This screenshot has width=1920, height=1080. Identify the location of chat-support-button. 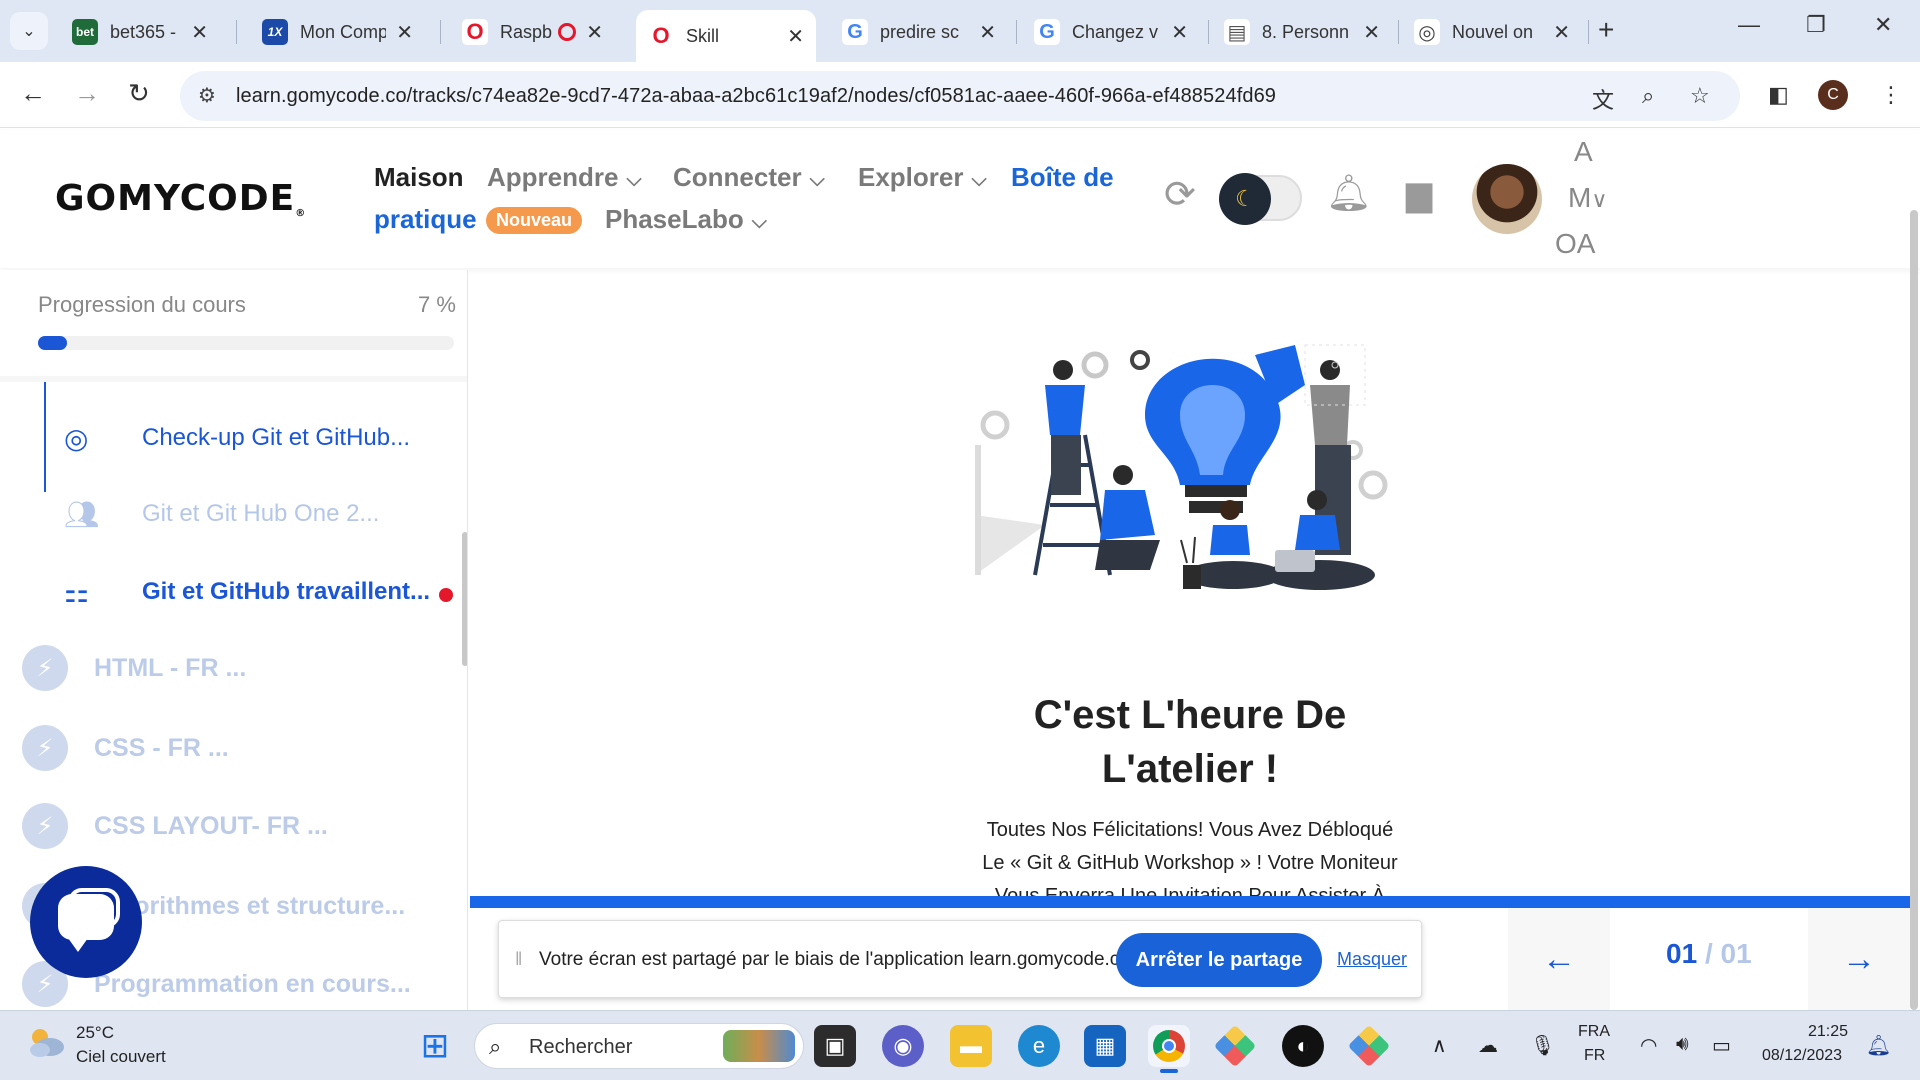
(86, 922).